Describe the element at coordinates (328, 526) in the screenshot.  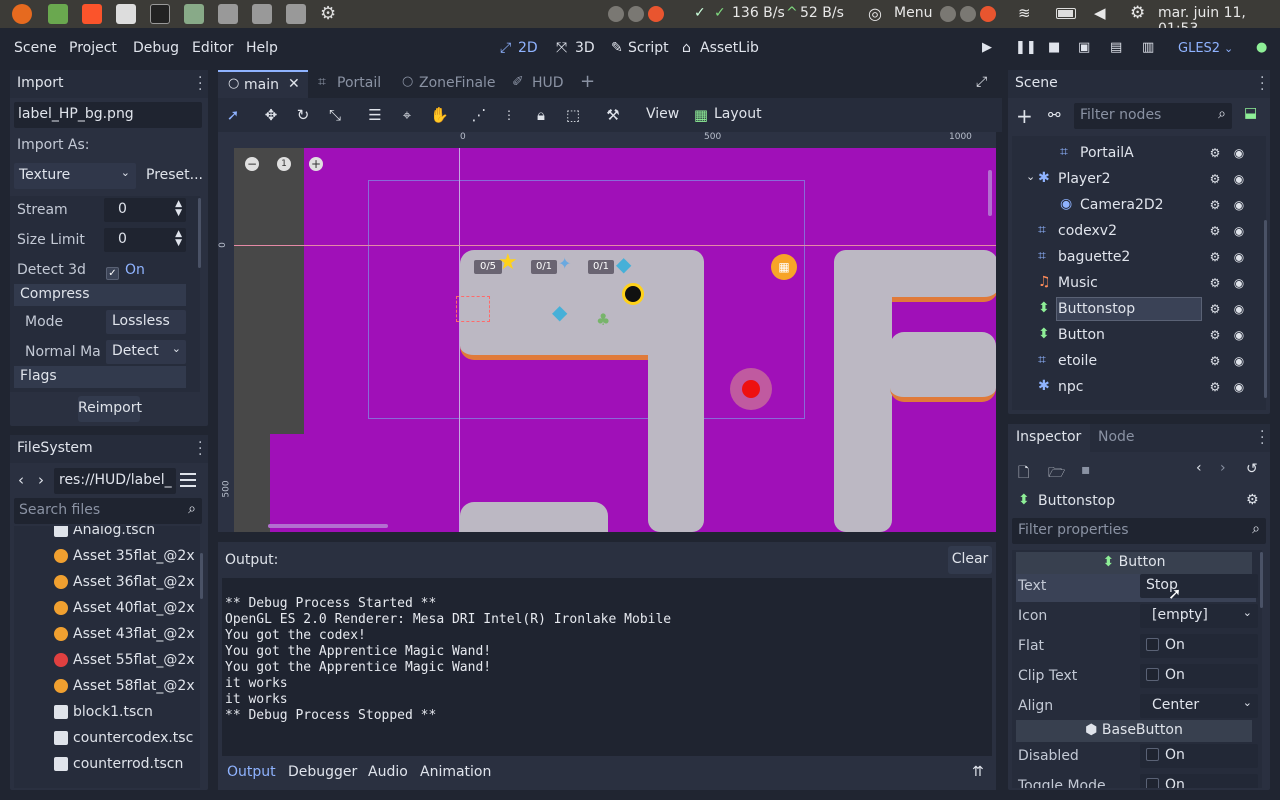
I see `h-scrollbar` at that location.